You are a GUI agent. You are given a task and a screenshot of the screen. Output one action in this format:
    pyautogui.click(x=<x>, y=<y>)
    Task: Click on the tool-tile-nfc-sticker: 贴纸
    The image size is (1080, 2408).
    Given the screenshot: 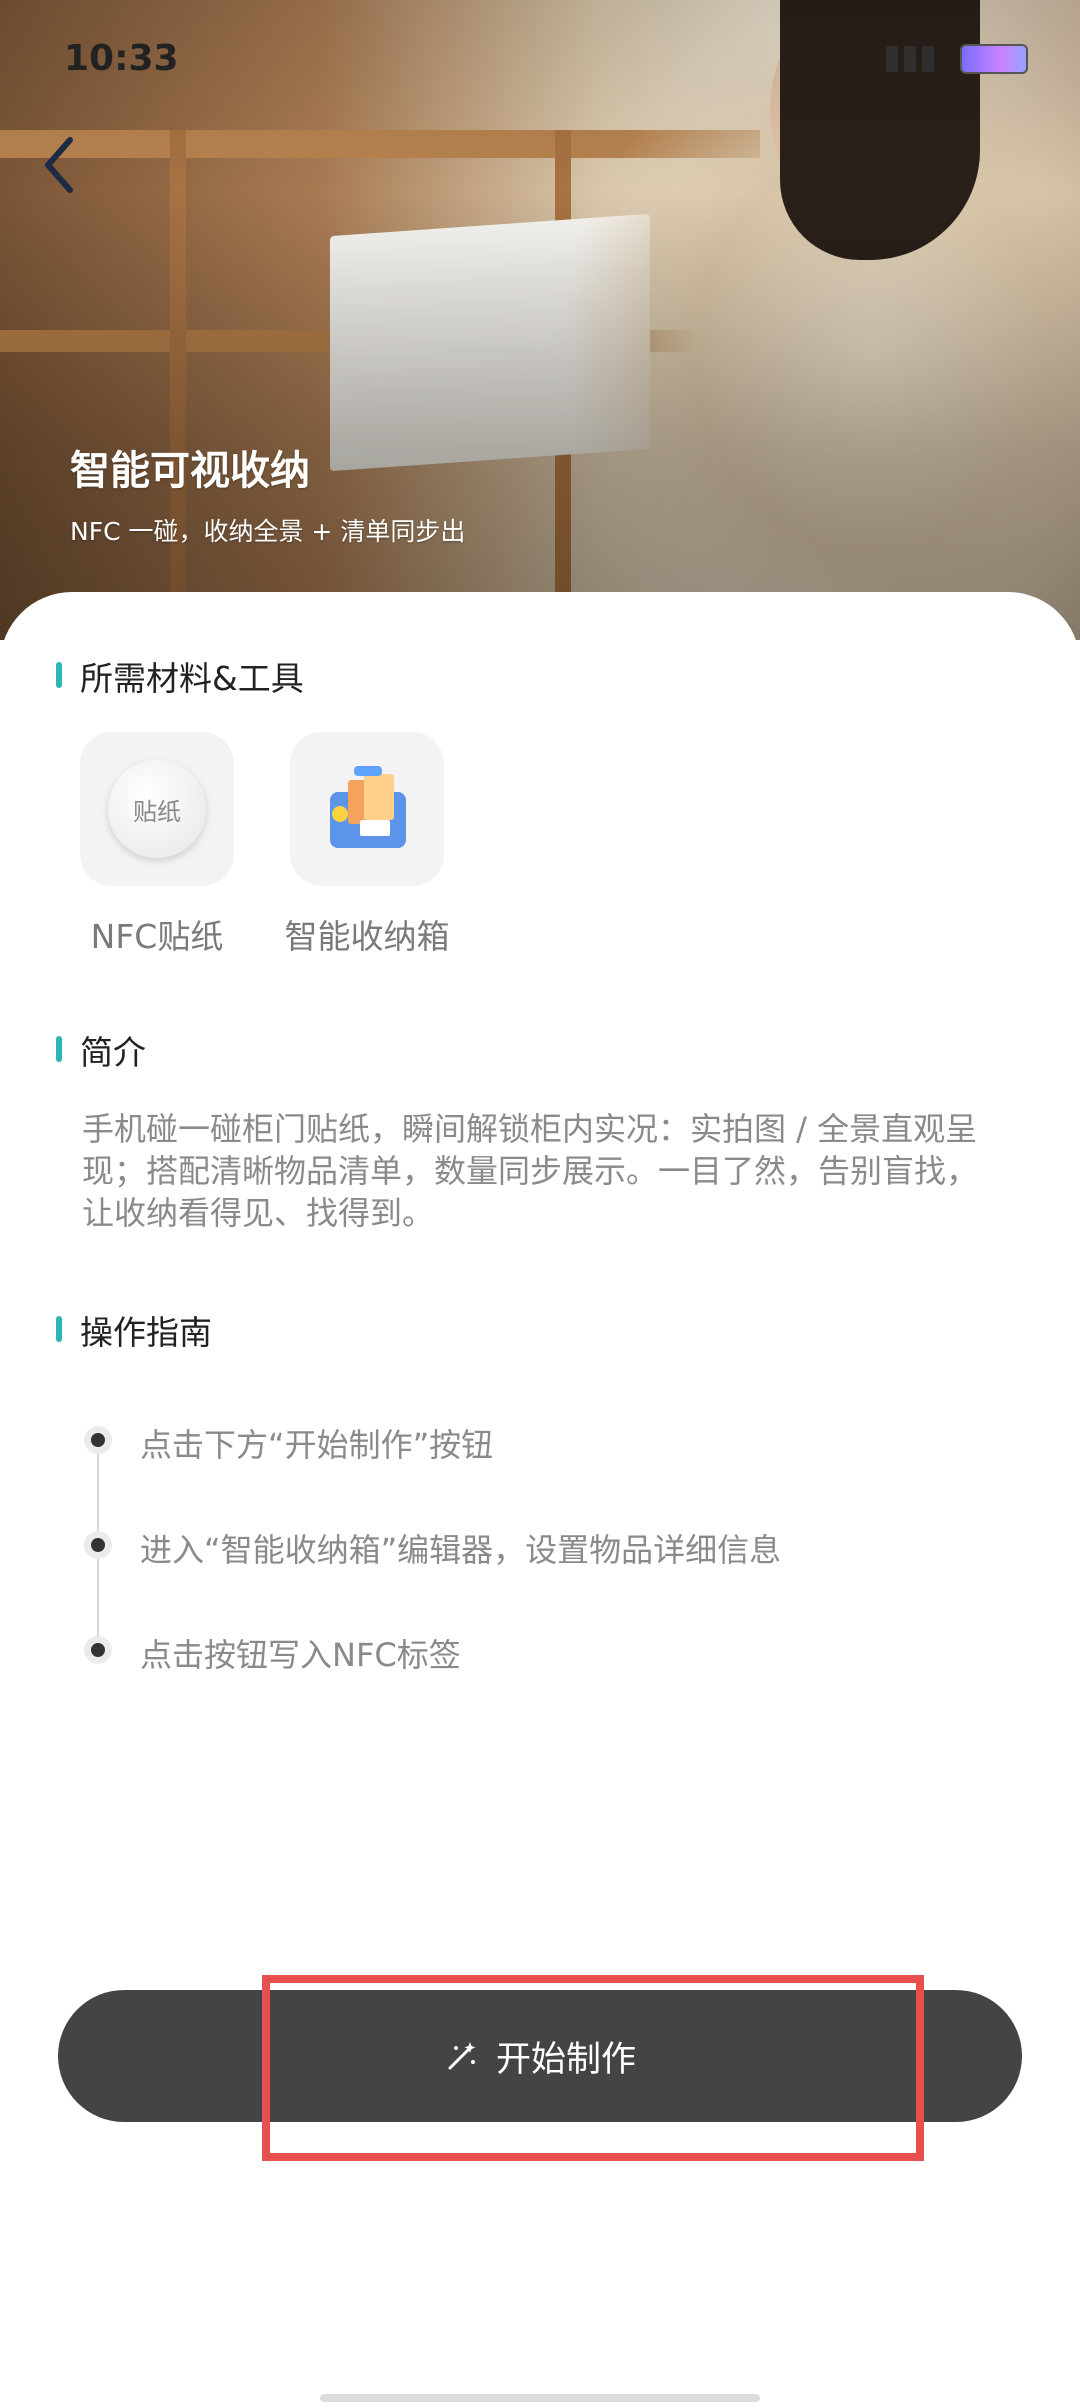 What is the action you would take?
    pyautogui.click(x=157, y=809)
    